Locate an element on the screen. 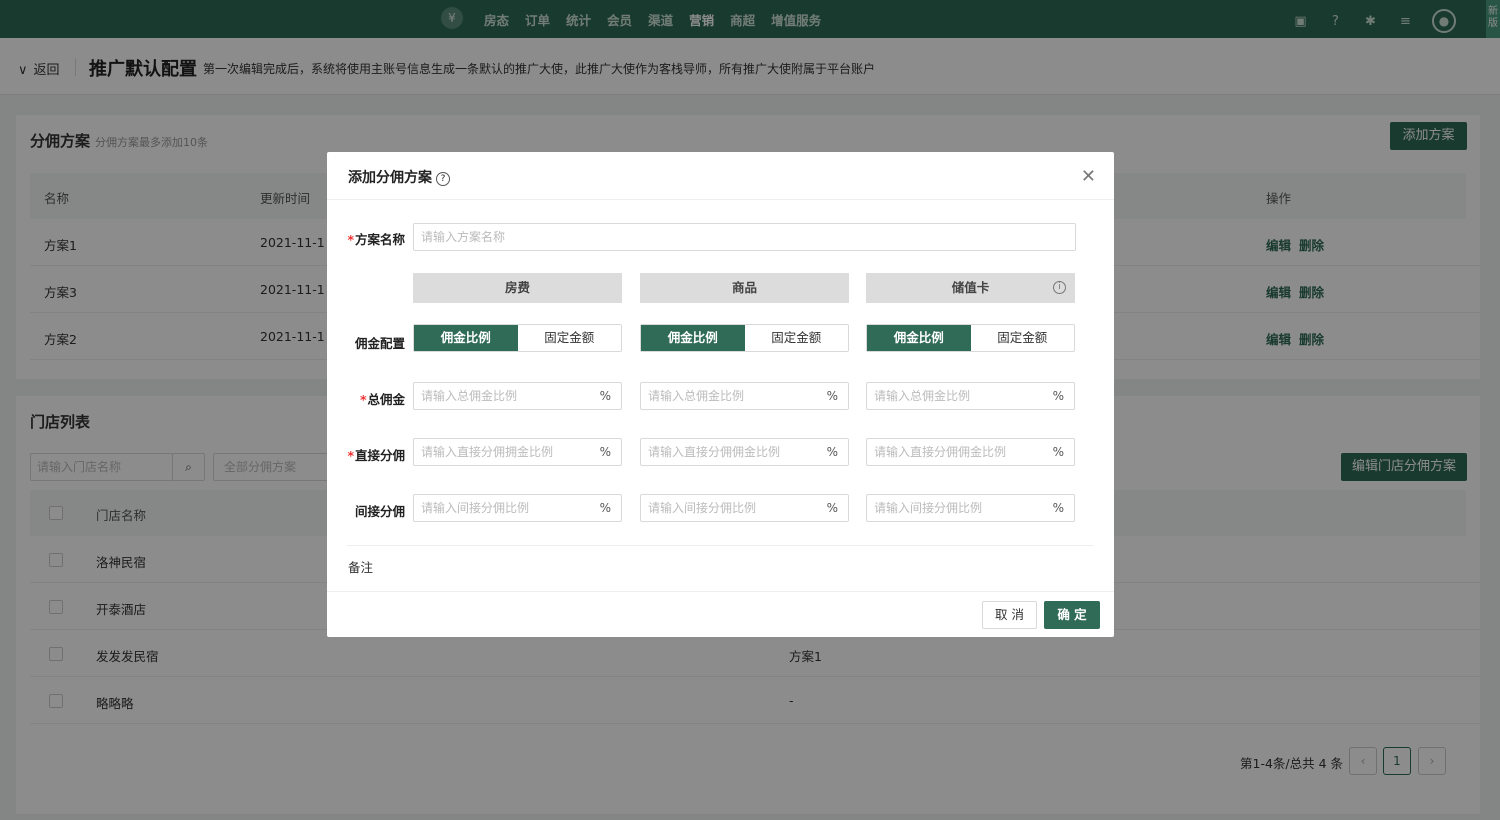  modal-header: 添加分佣方案? ✕ is located at coordinates (720, 176).